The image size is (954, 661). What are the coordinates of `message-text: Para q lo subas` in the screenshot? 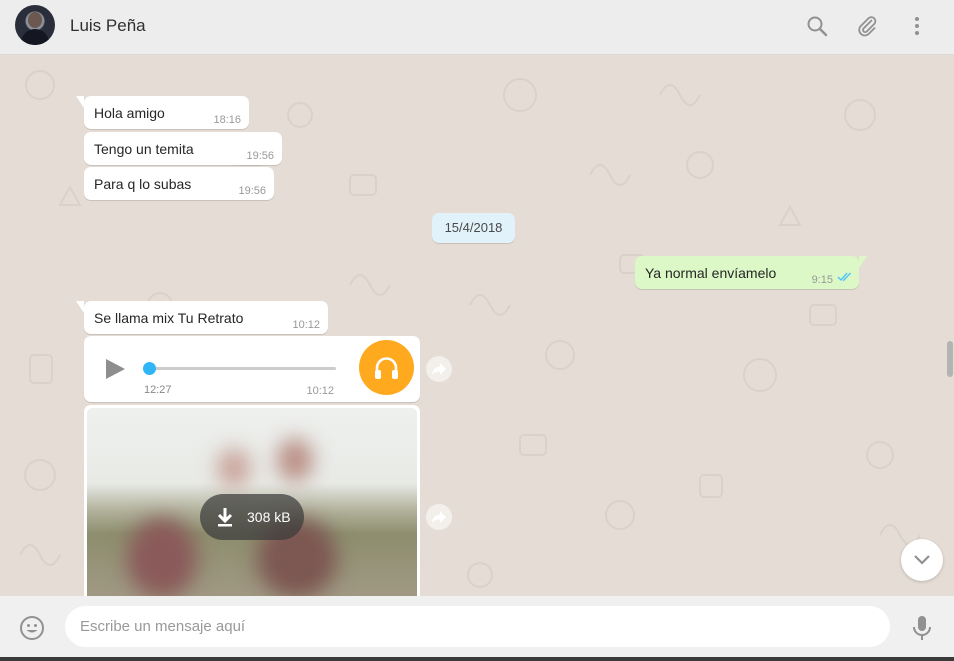 It's located at (143, 184).